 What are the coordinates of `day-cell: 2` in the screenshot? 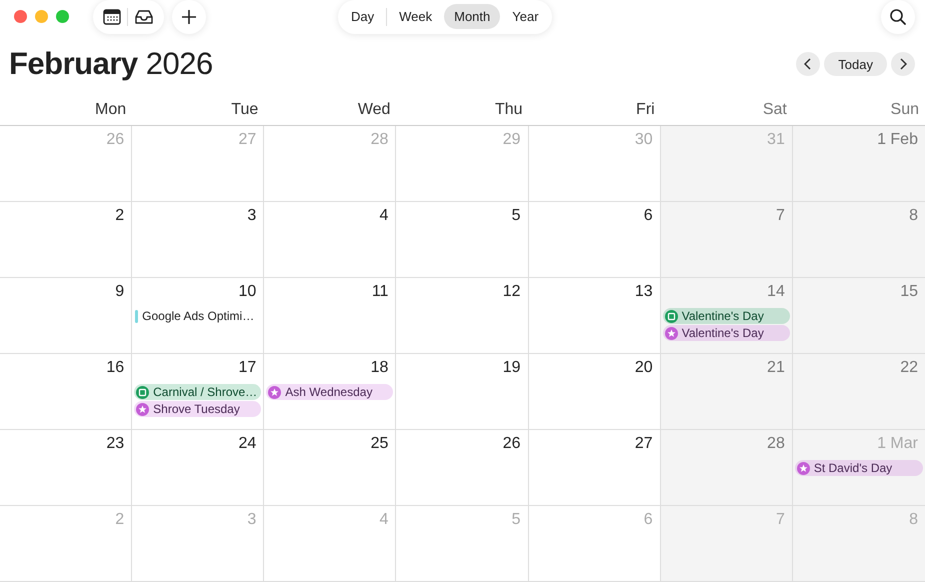 It's located at (66, 240).